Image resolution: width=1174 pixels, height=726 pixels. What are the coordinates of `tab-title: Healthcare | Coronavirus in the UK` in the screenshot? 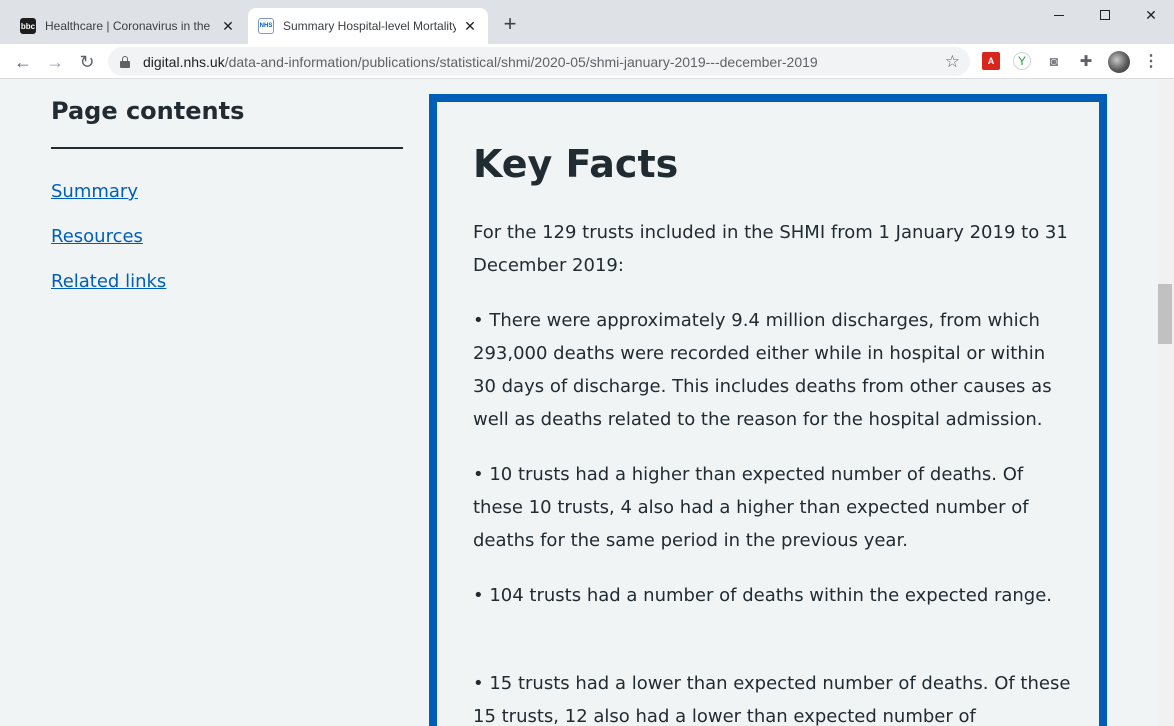 It's located at (129, 26).